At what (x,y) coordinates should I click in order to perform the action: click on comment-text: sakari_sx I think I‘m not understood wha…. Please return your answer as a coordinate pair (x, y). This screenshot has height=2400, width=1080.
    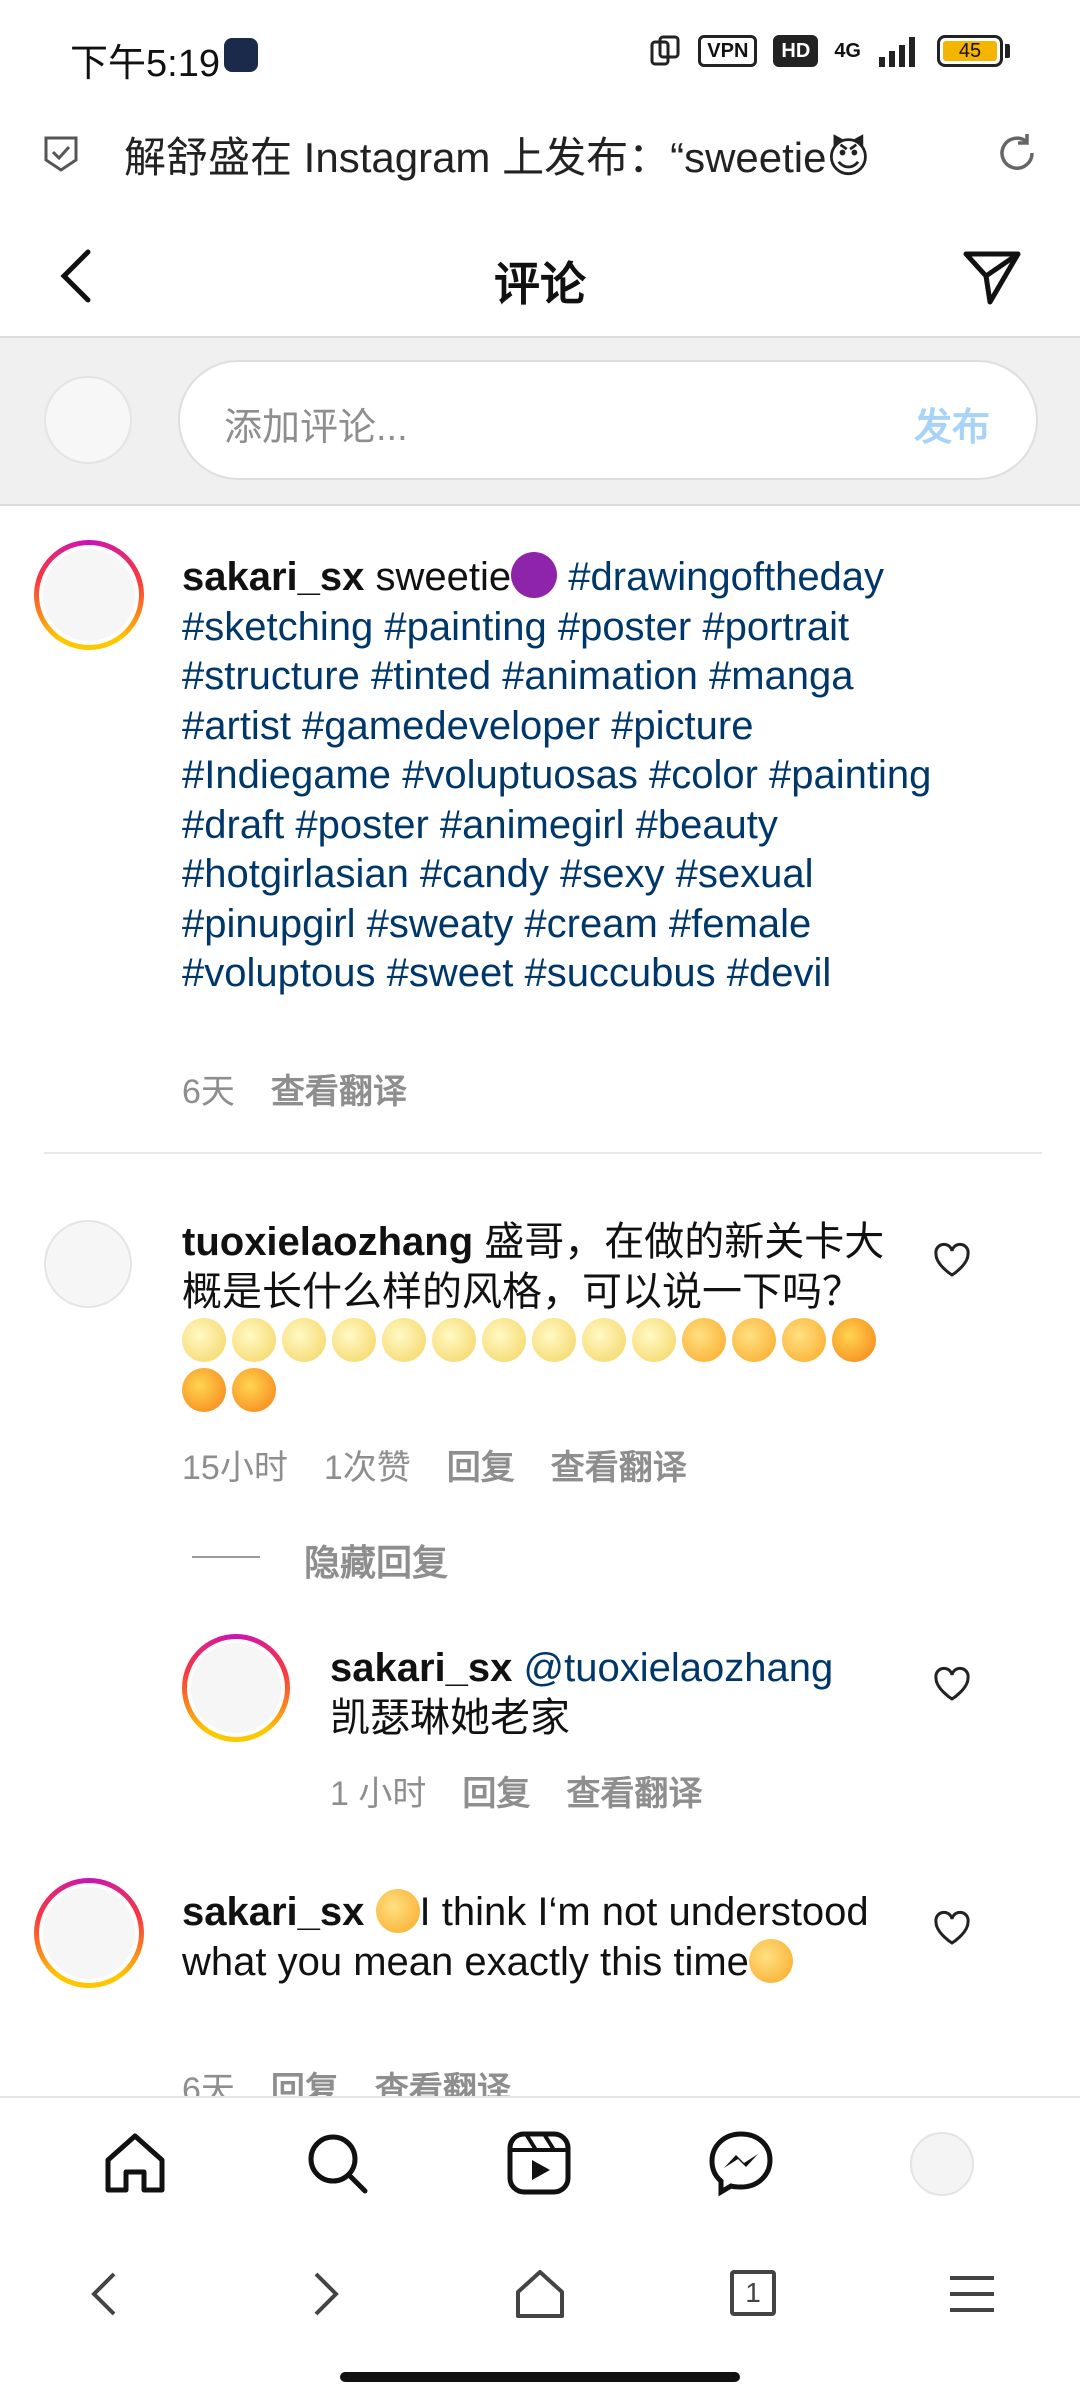
    Looking at the image, I should click on (542, 1937).